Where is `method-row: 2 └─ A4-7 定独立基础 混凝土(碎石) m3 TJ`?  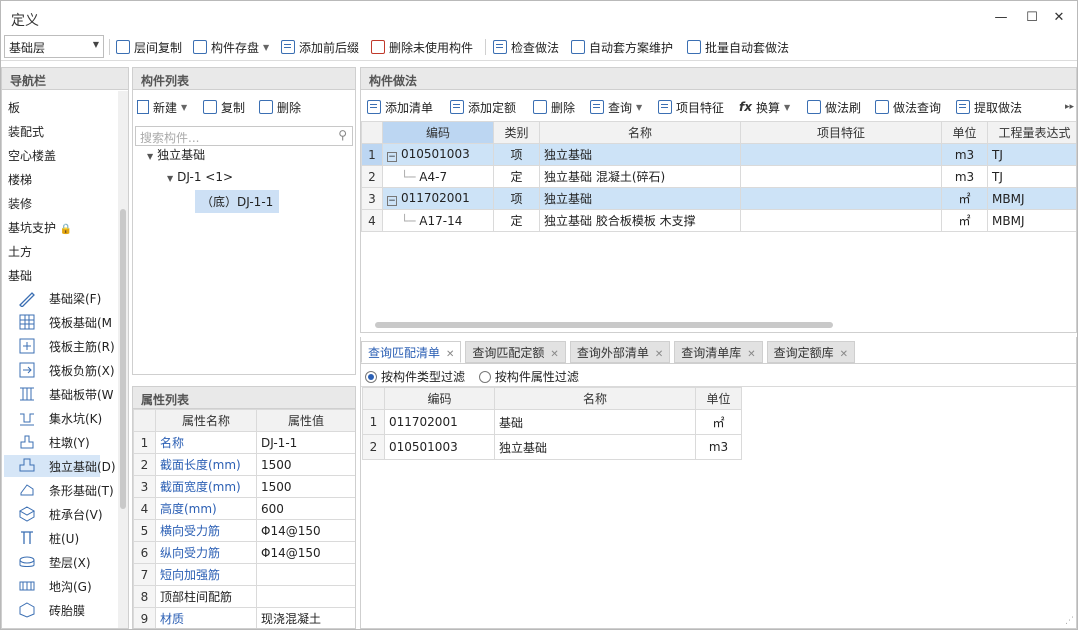
method-row: 2 └─ A4-7 定独立基础 混凝土(碎石) m3 TJ is located at coordinates (718, 176).